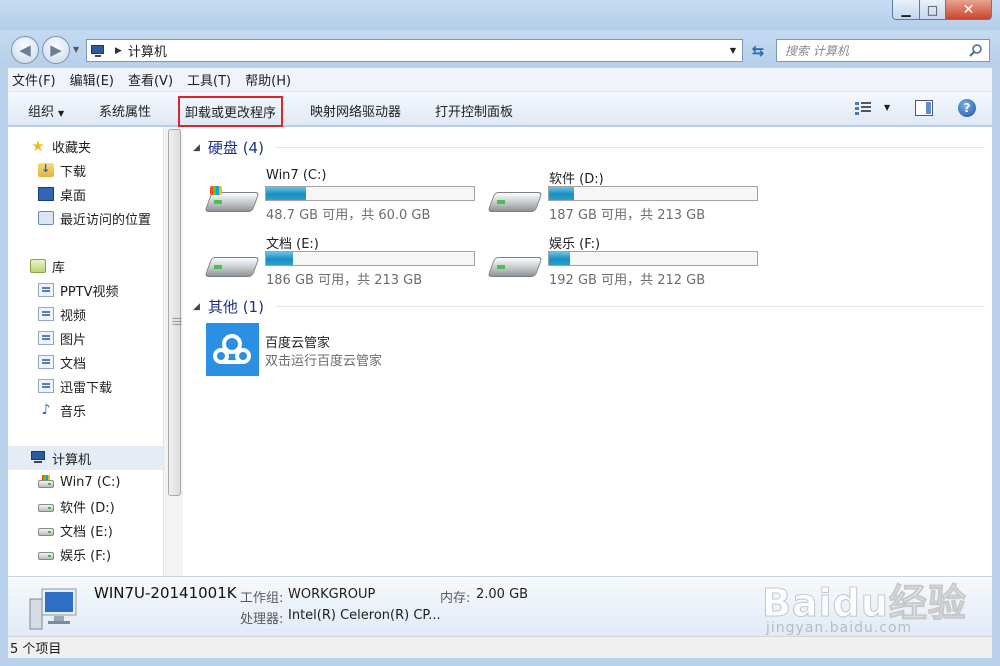 The width and height of the screenshot is (1000, 666). Describe the element at coordinates (72, 148) in the screenshot. I see `nav-label: 收藏夹` at that location.